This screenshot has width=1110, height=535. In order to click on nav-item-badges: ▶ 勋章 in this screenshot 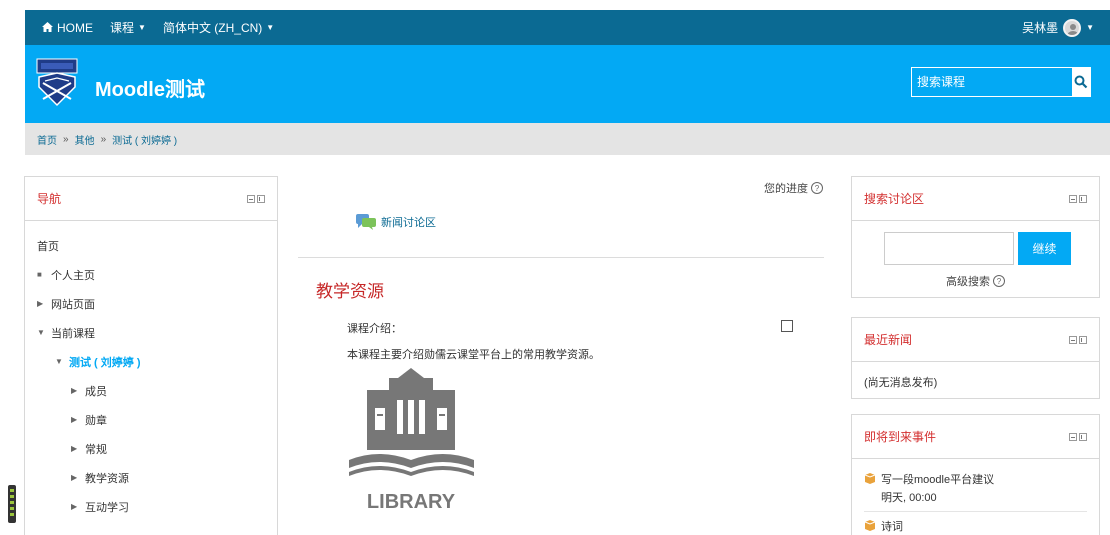, I will do `click(151, 419)`.